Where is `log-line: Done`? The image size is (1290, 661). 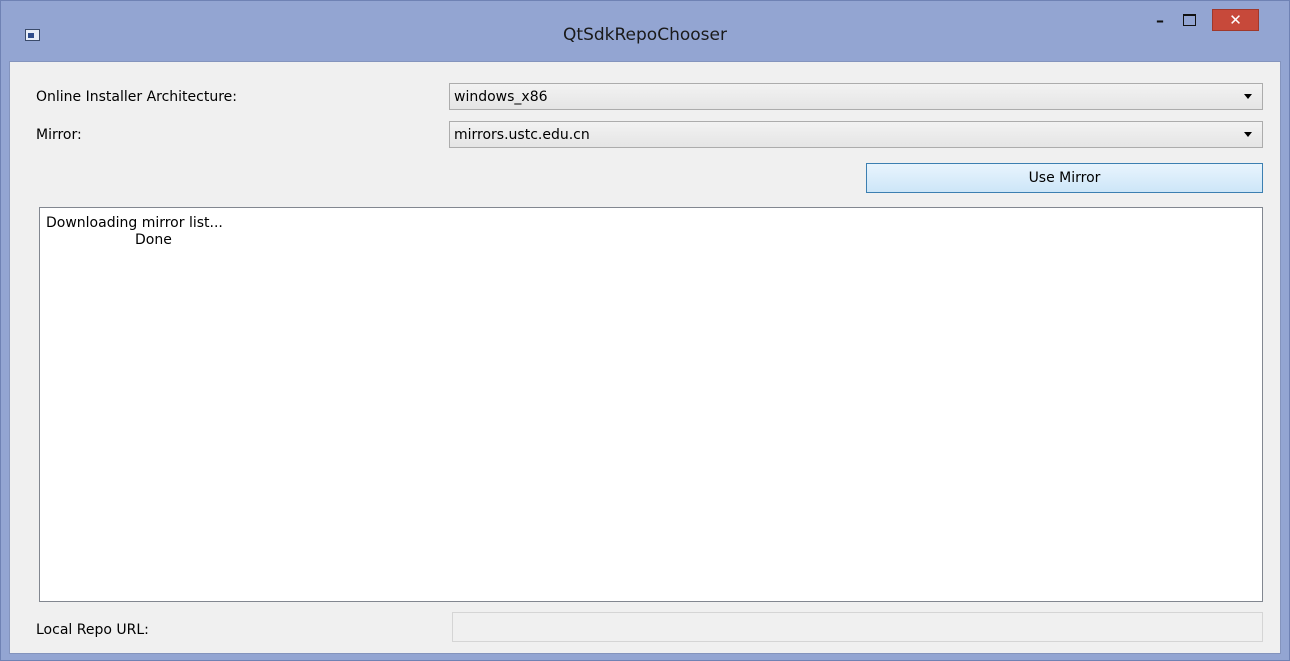
log-line: Done is located at coordinates (109, 240).